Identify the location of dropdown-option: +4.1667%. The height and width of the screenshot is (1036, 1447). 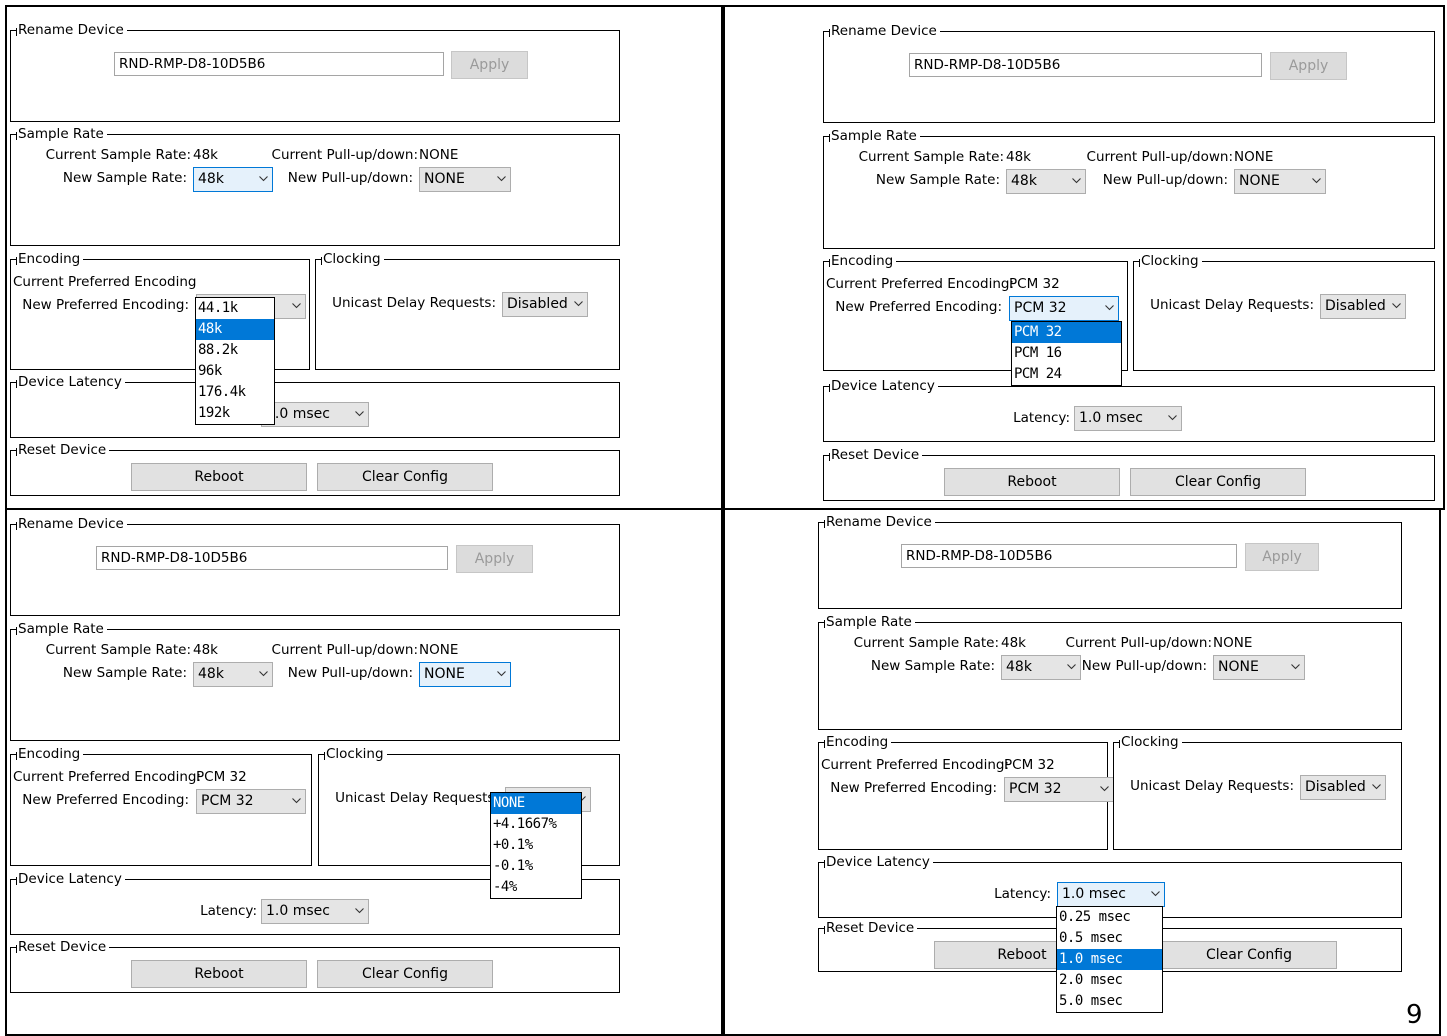
(536, 824).